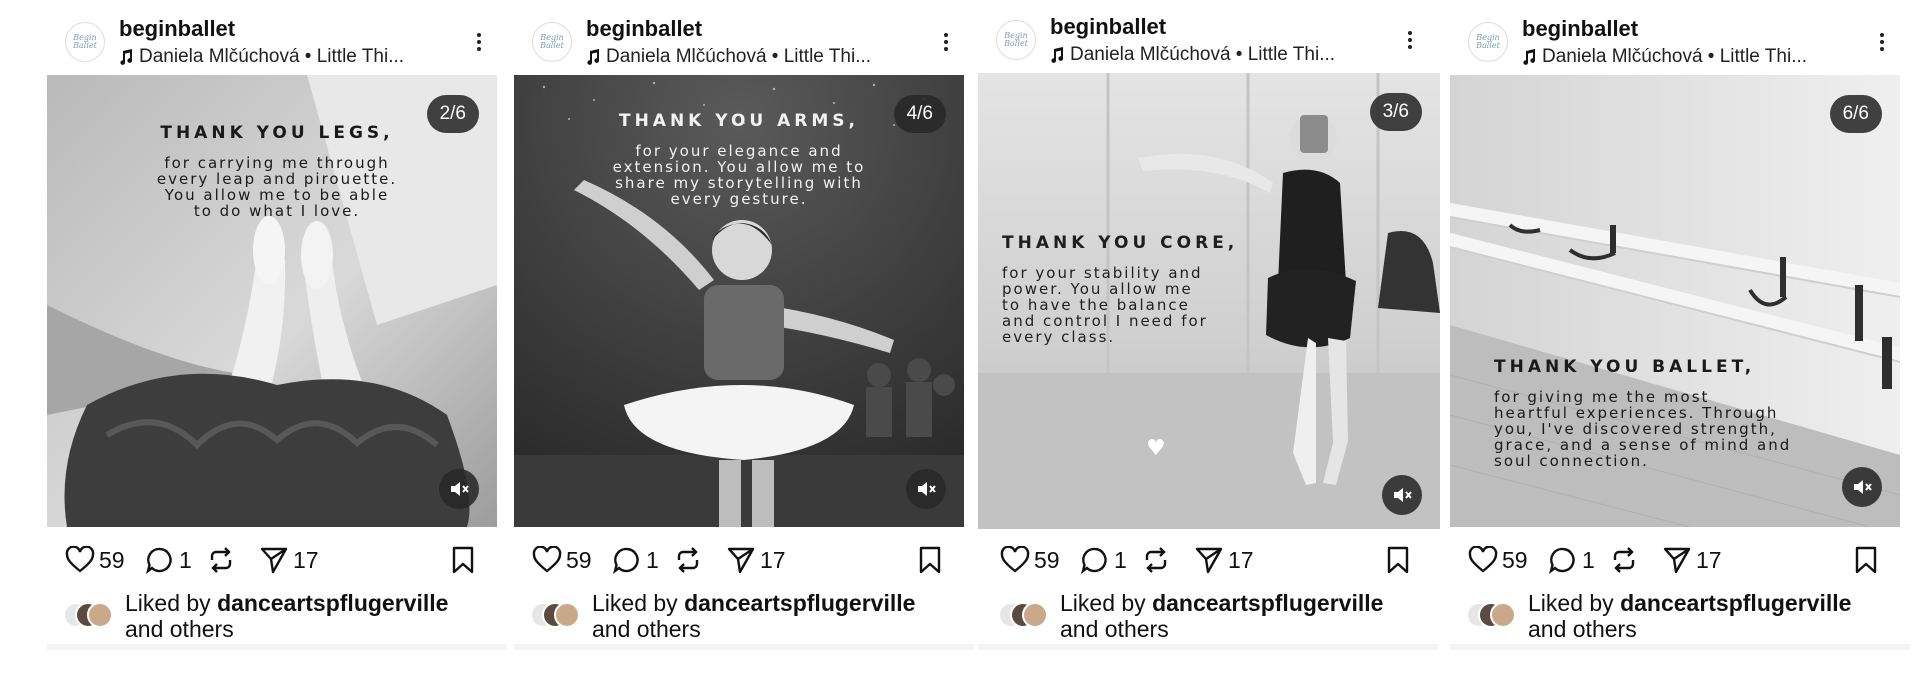  What do you see at coordinates (1855, 114) in the screenshot?
I see `carousel-counter: 6/6` at bounding box center [1855, 114].